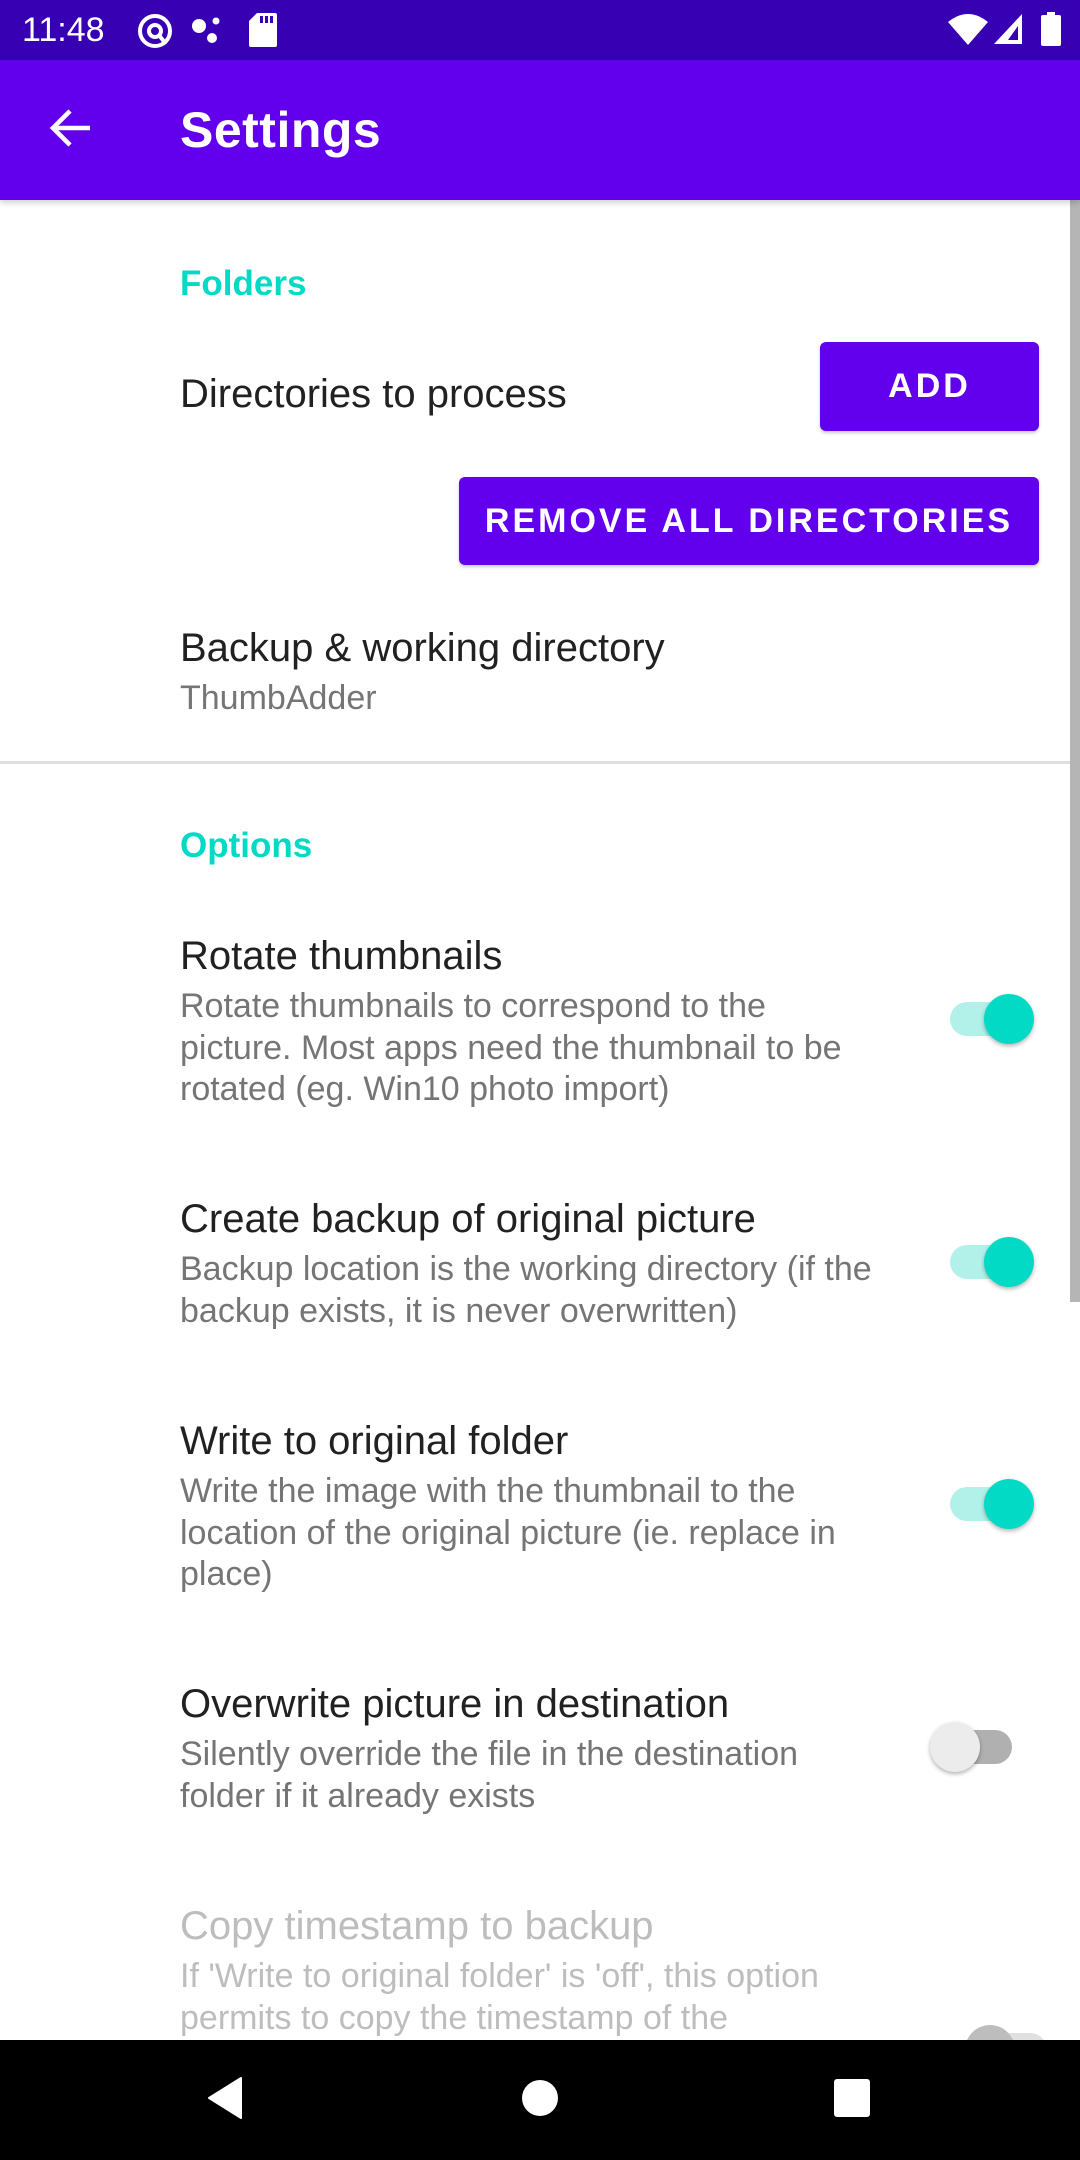 The height and width of the screenshot is (2160, 1080). I want to click on nav-back-icon, so click(225, 2100).